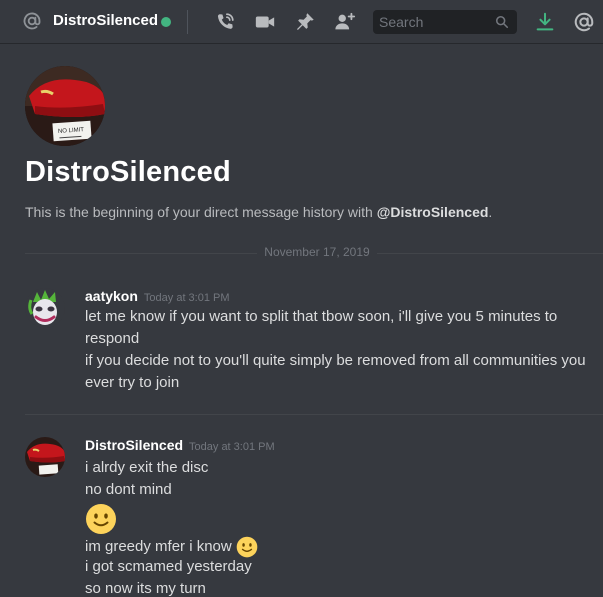 Image resolution: width=603 pixels, height=597 pixels. Describe the element at coordinates (345, 22) in the screenshot. I see `add-friend-icon` at that location.